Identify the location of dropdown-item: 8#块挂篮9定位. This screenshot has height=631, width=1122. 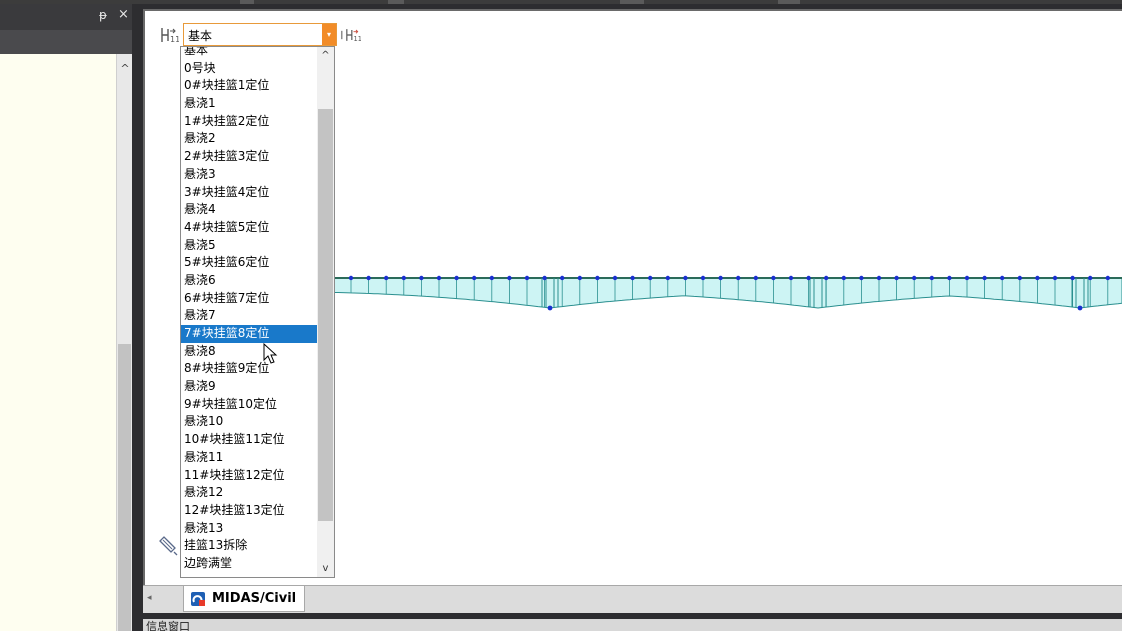
(249, 369).